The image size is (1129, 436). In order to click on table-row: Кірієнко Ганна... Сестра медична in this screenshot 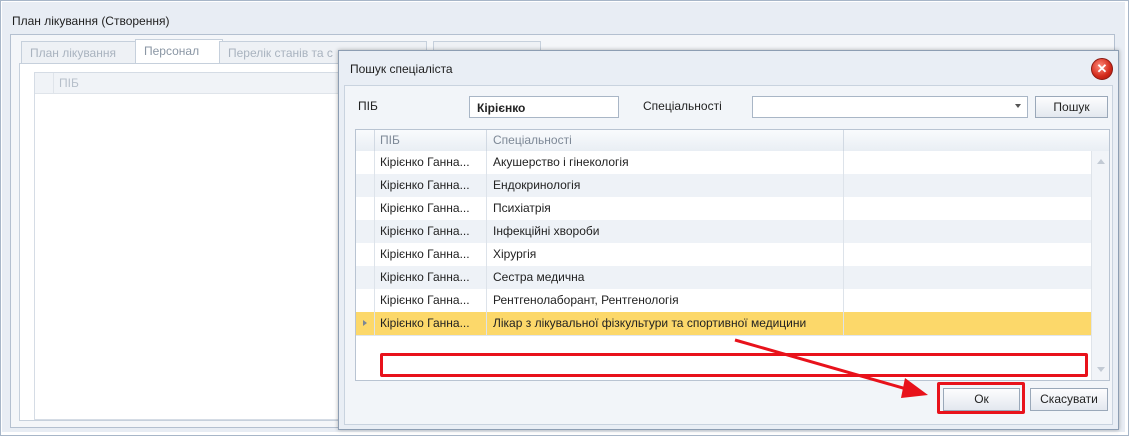, I will do `click(723, 278)`.